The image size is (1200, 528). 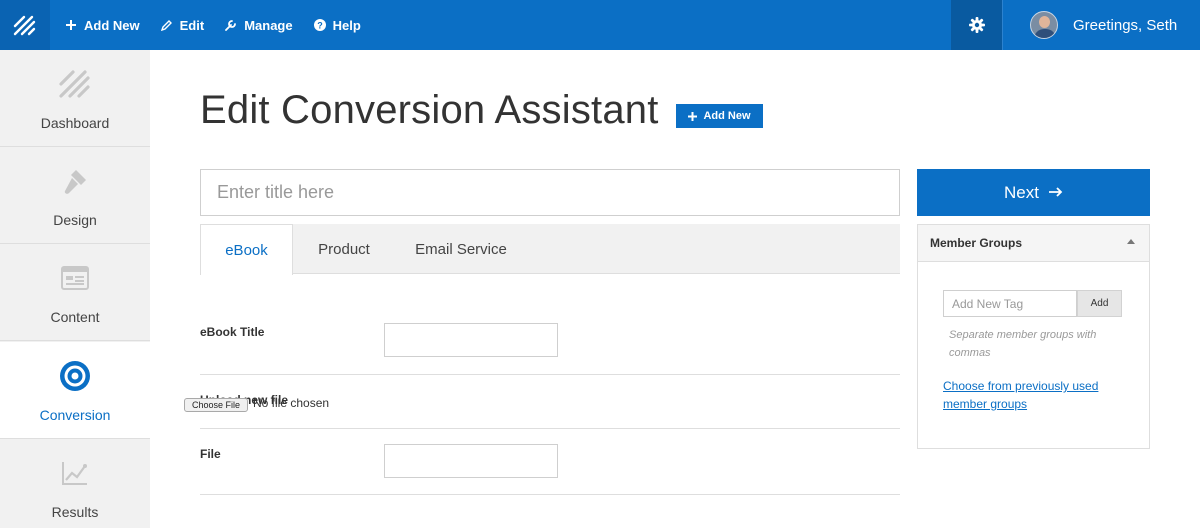 I want to click on file-label: File, so click(x=210, y=454).